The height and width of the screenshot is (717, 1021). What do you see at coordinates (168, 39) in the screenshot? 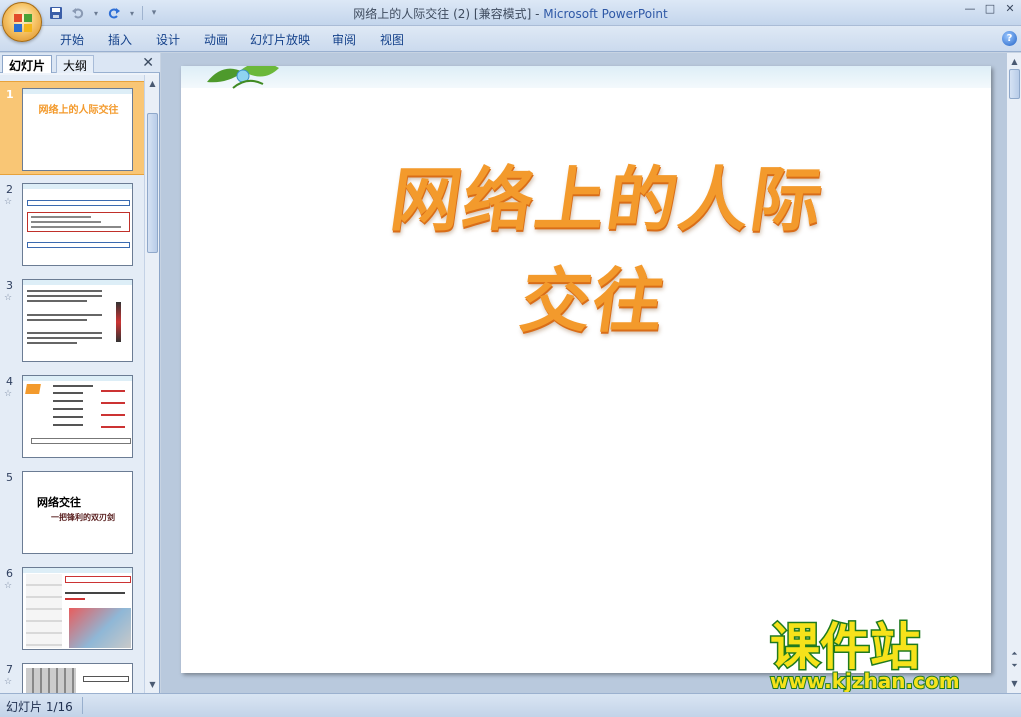
I see `tab-design: 设计` at bounding box center [168, 39].